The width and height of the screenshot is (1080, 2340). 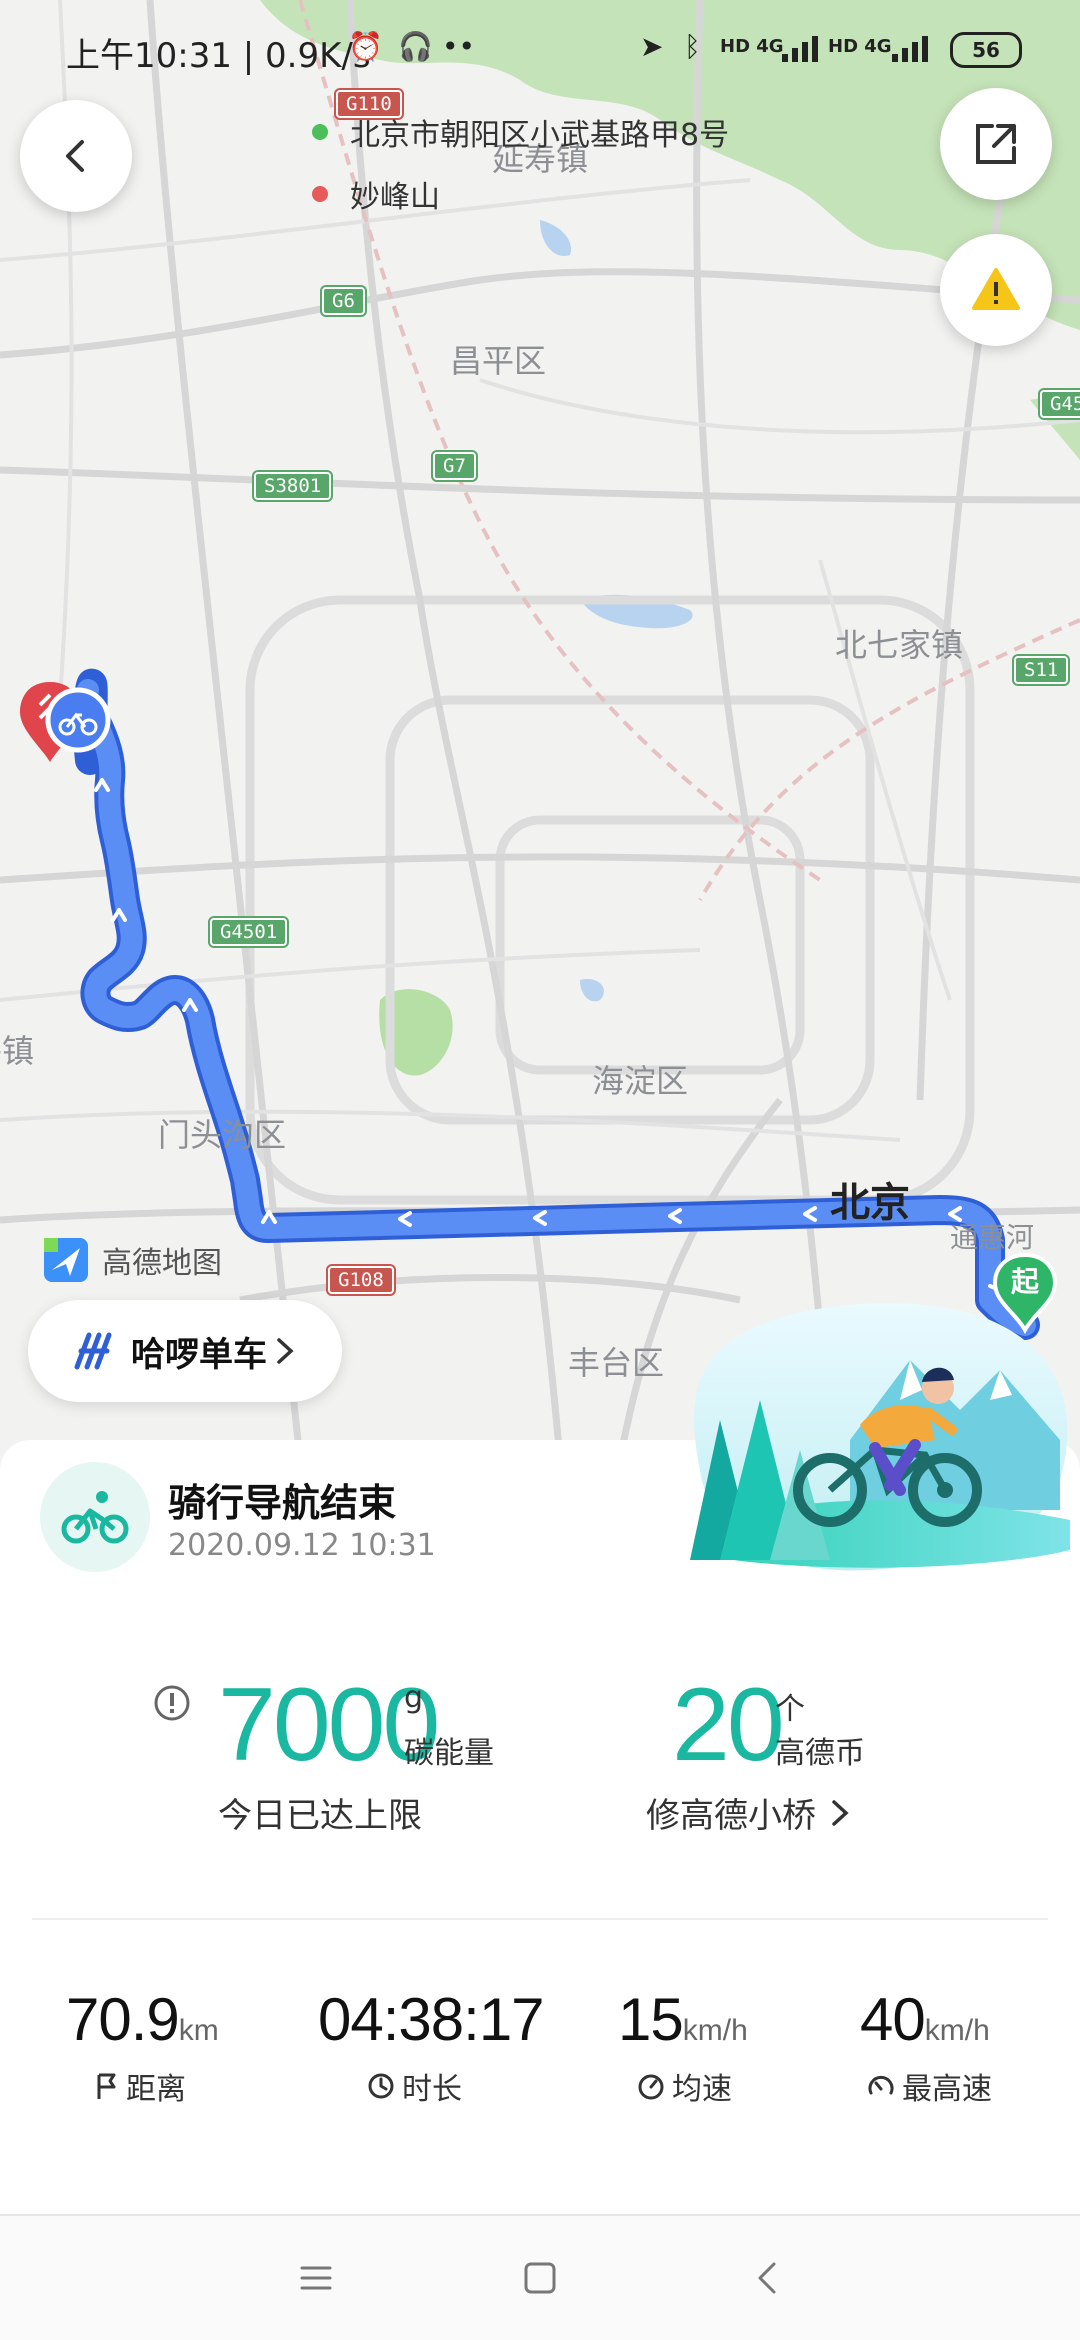 I want to click on gaode-coin-value: 20, so click(x=728, y=1725).